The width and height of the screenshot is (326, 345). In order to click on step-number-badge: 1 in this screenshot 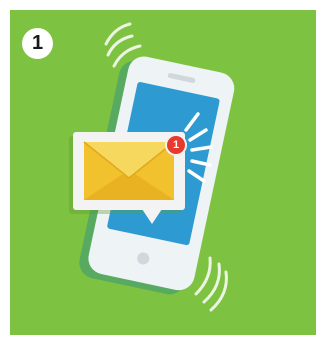, I will do `click(37, 43)`.